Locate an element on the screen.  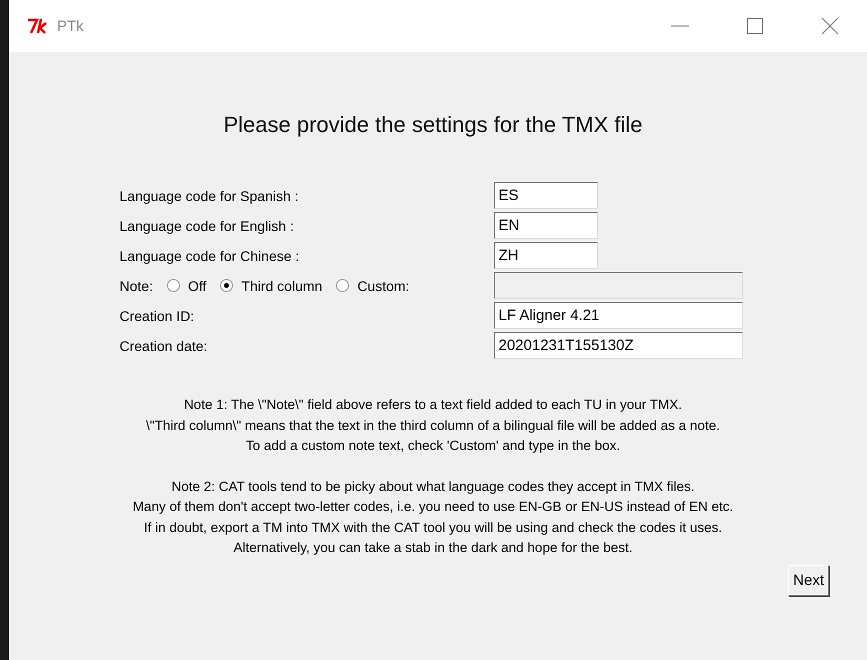
note-text: If in doubt, export a TM into TMX with the CAT tool you will be using and check the codes it uses. is located at coordinates (433, 527).